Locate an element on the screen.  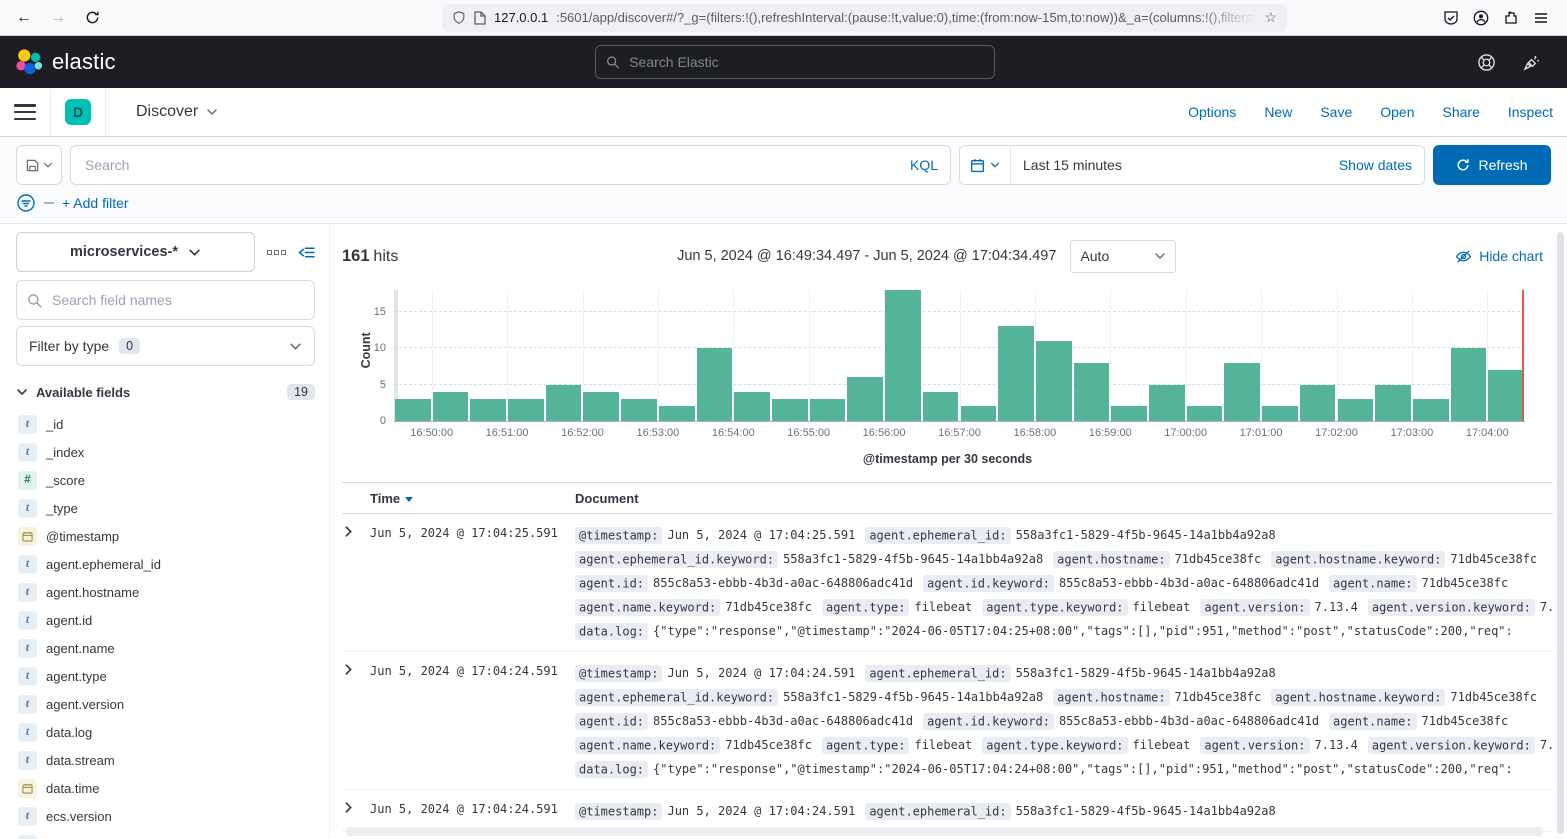
filter-icon is located at coordinates (26, 203).